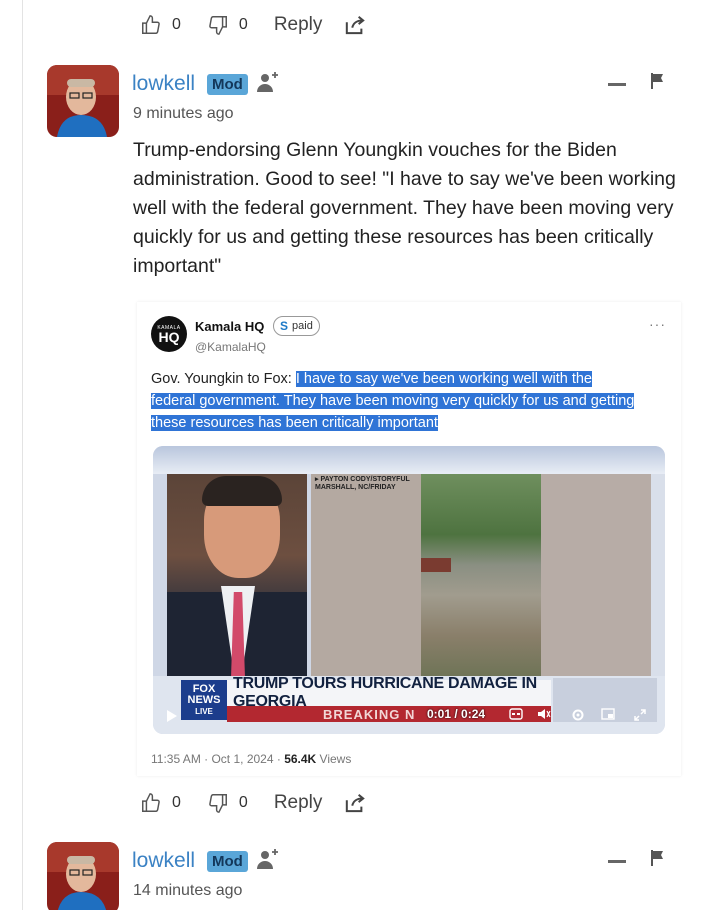  What do you see at coordinates (409, 460) in the screenshot?
I see `video-graphic-top` at bounding box center [409, 460].